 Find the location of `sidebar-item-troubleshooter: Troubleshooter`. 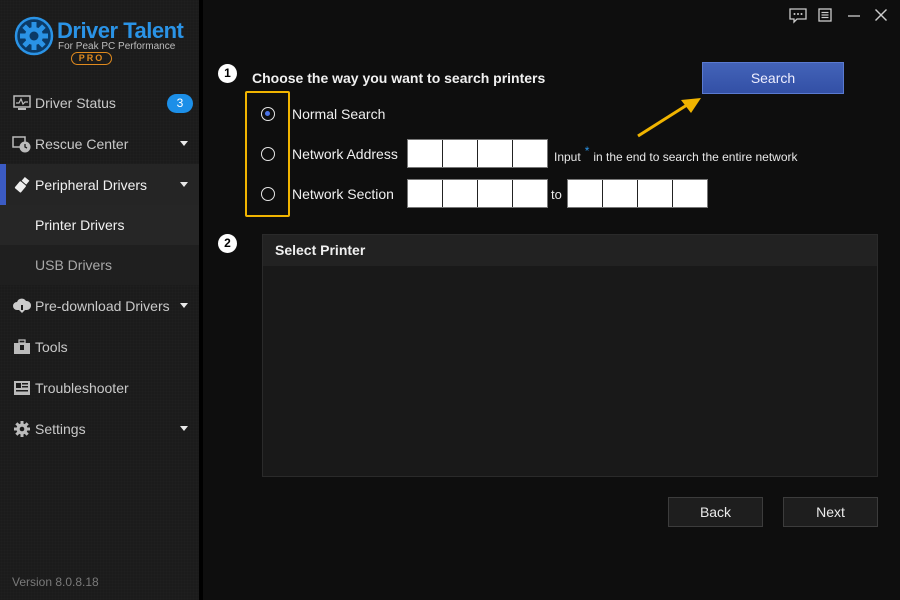

sidebar-item-troubleshooter: Troubleshooter is located at coordinates (99, 387).